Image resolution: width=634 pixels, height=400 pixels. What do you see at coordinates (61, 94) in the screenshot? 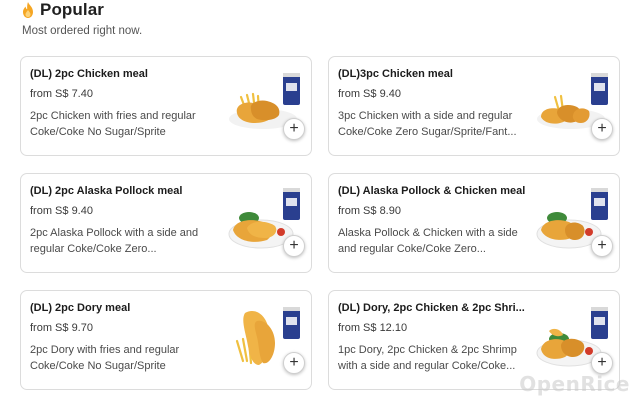
I see `menu-item-price: from S$ 7.40` at bounding box center [61, 94].